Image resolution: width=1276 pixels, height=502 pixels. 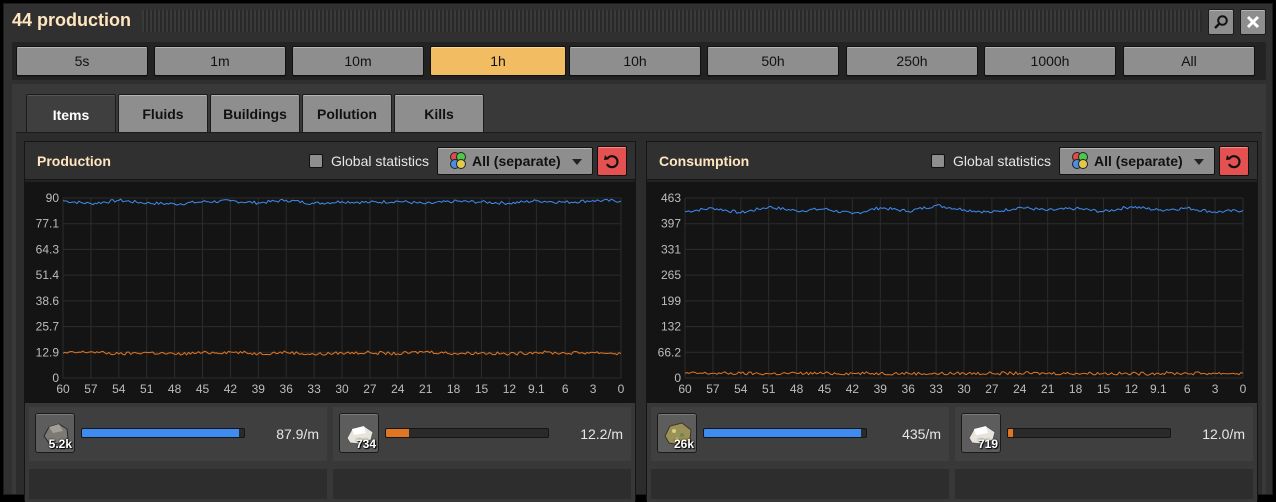 I want to click on production-filter-dropdown: All (separate), so click(x=515, y=161).